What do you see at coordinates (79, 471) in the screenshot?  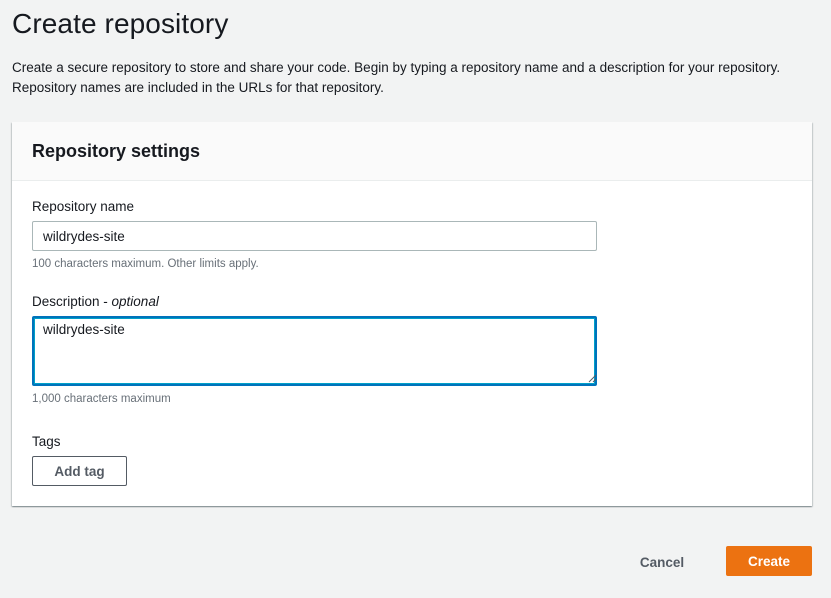 I see `add-tag-button: Add tag` at bounding box center [79, 471].